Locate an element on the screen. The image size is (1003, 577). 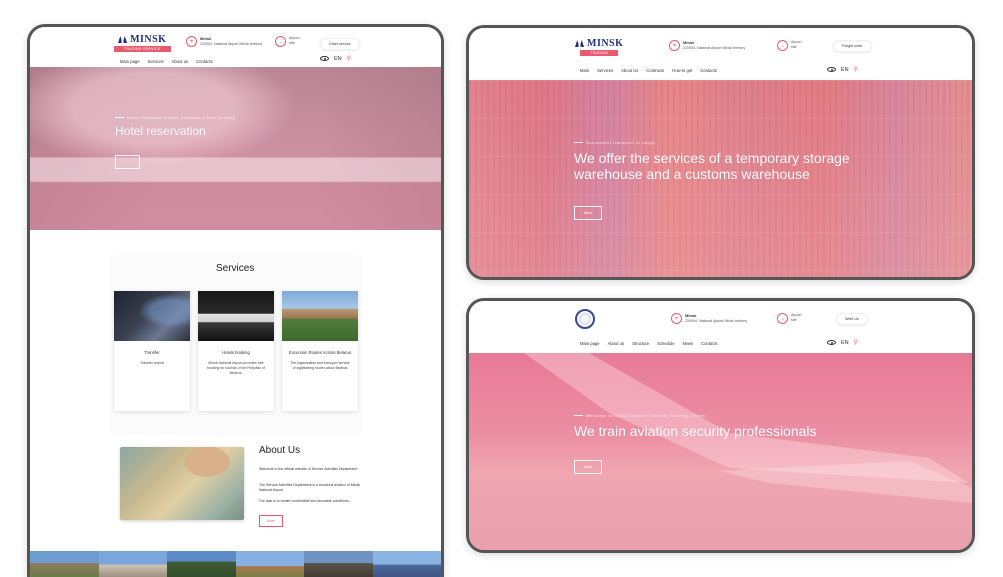
write-us-button: Write Us is located at coordinates (852, 319).